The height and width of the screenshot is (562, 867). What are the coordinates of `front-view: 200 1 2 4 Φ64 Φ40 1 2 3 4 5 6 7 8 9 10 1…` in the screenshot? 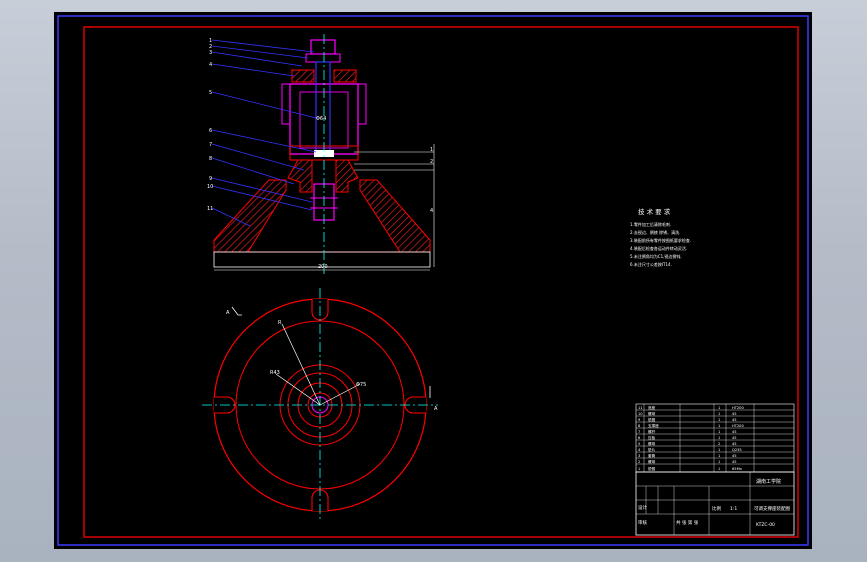 It's located at (321, 154).